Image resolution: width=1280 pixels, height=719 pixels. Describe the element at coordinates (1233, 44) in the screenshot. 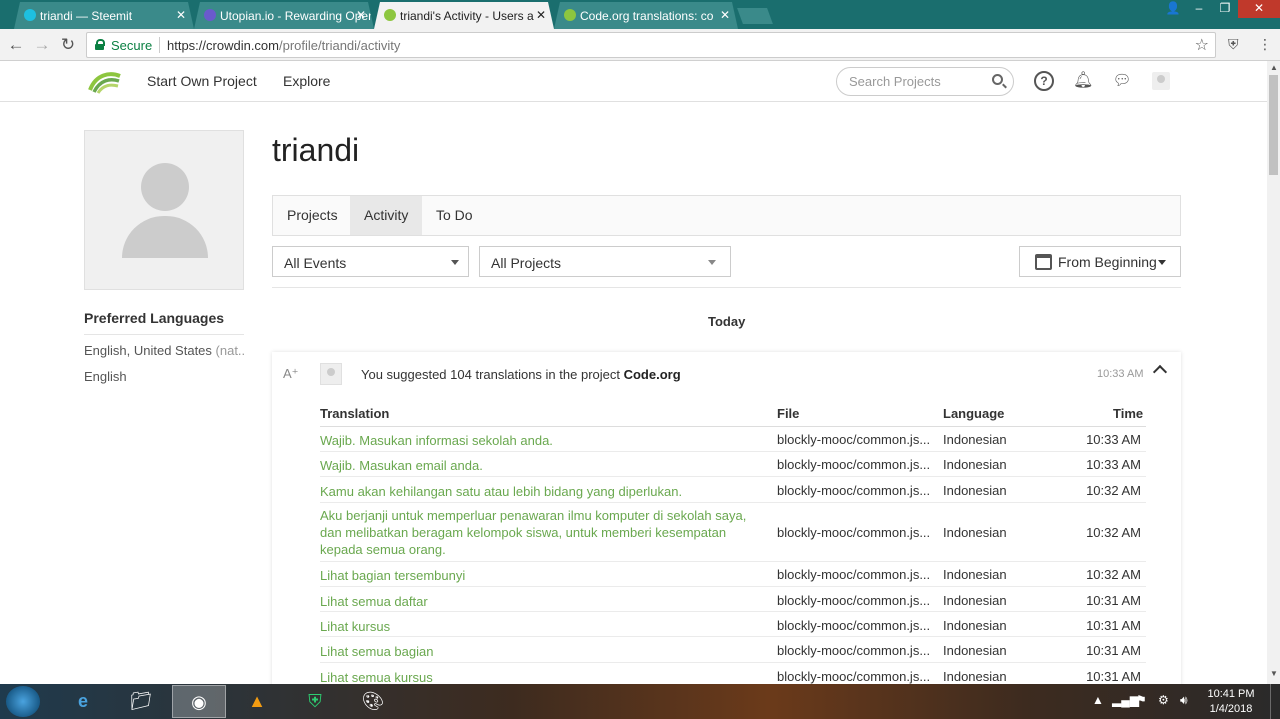

I see `extension-shield-icon: ⛨` at that location.